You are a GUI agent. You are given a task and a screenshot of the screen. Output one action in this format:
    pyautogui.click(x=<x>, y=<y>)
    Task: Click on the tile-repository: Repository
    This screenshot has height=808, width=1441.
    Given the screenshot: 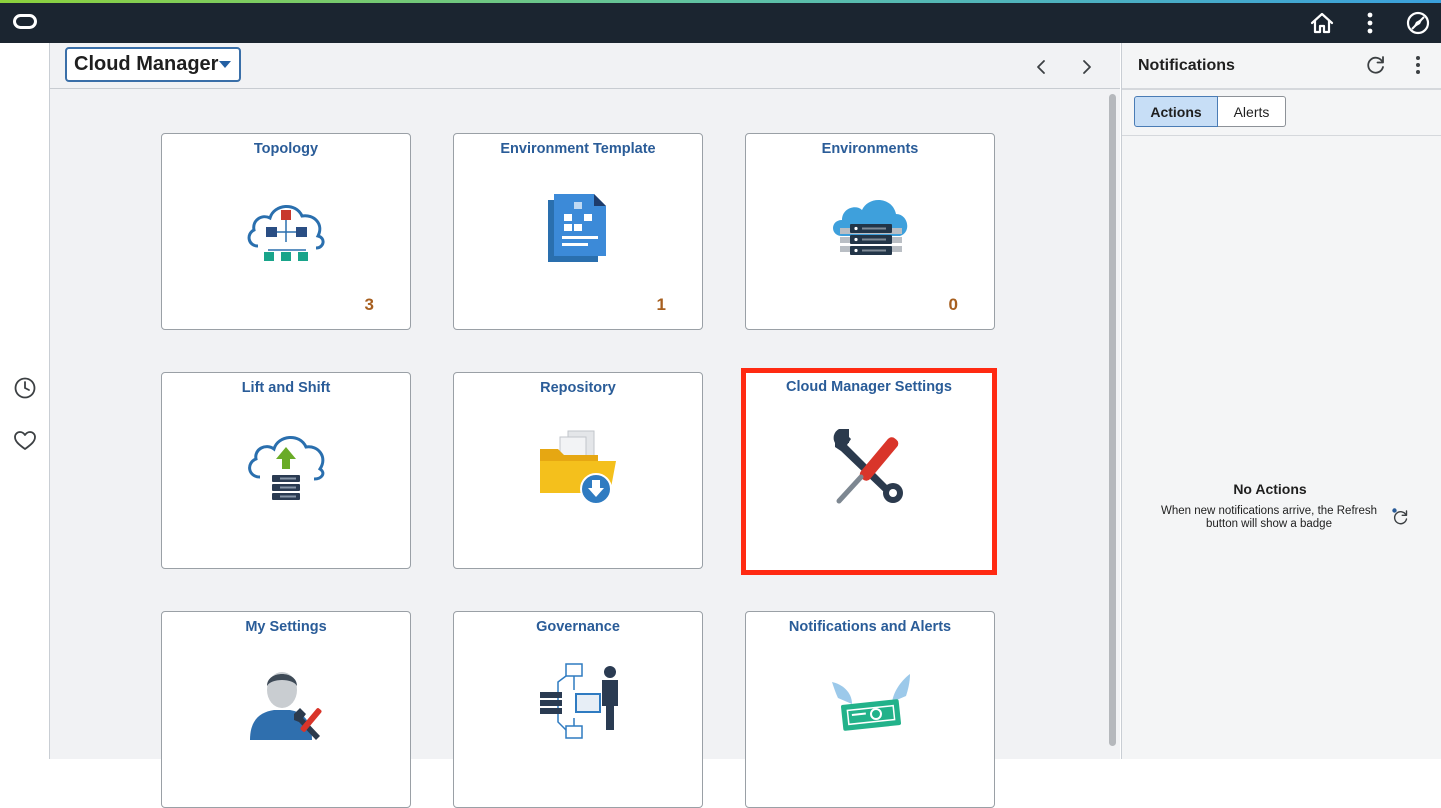 What is the action you would take?
    pyautogui.click(x=578, y=470)
    